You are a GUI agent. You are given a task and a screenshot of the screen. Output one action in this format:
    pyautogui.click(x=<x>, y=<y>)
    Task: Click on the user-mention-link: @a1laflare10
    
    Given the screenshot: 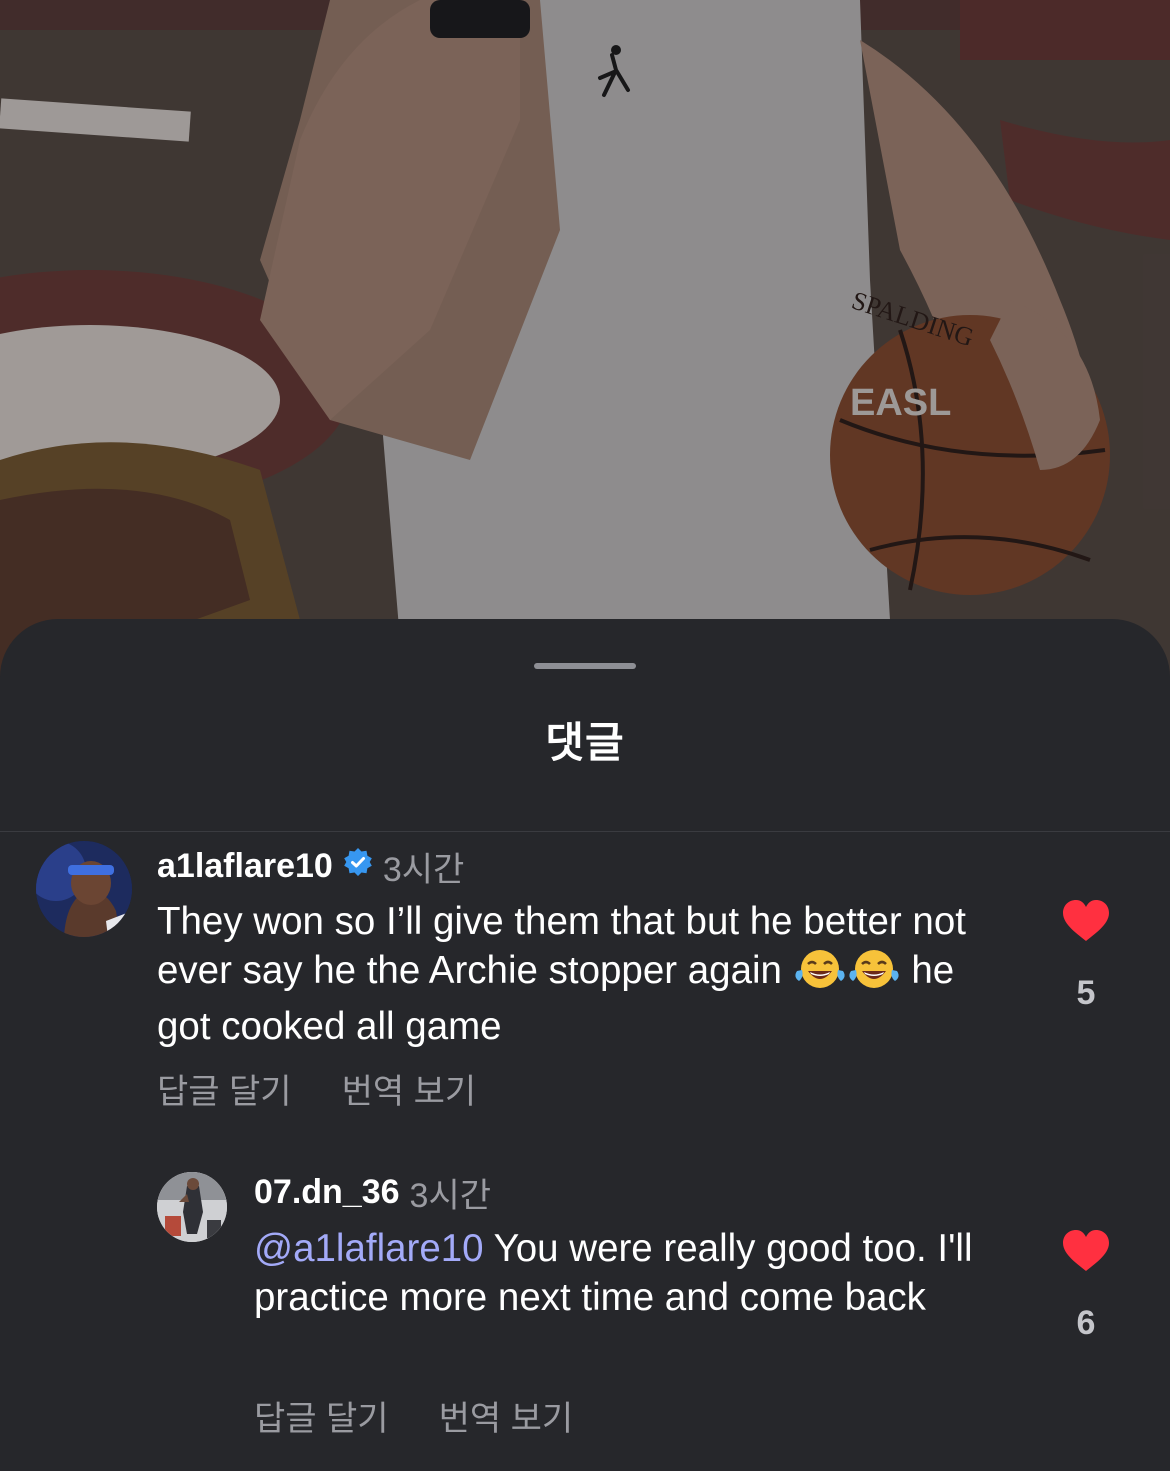 What is the action you would take?
    pyautogui.click(x=369, y=1248)
    